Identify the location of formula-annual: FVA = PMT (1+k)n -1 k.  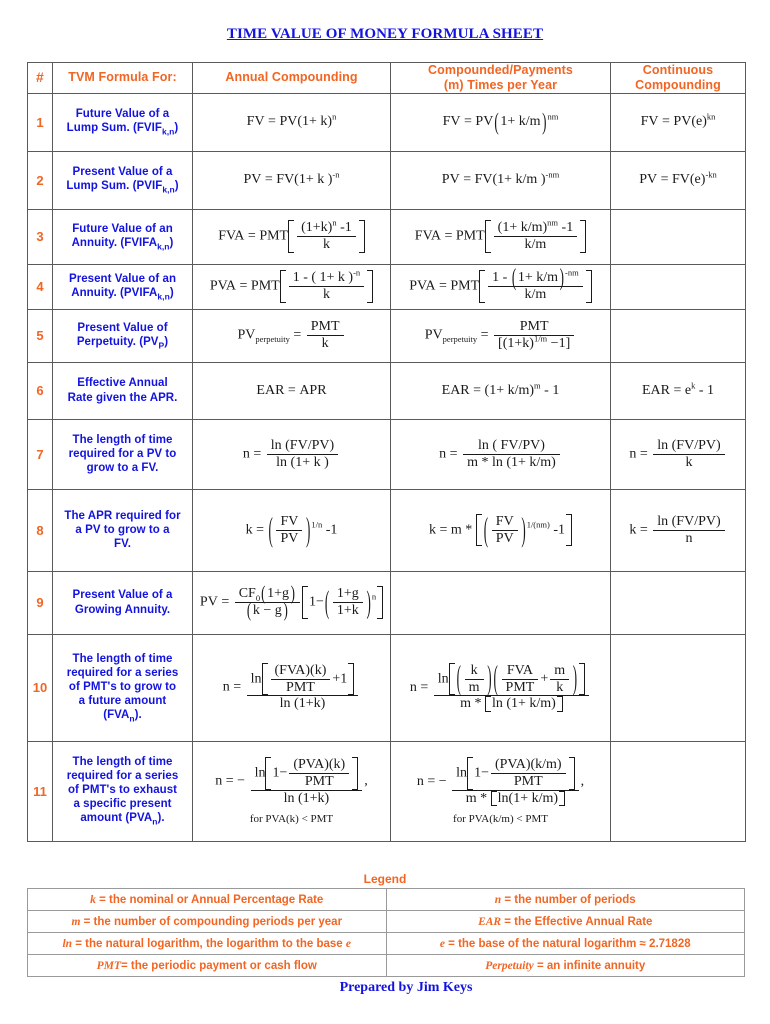
(291, 236).